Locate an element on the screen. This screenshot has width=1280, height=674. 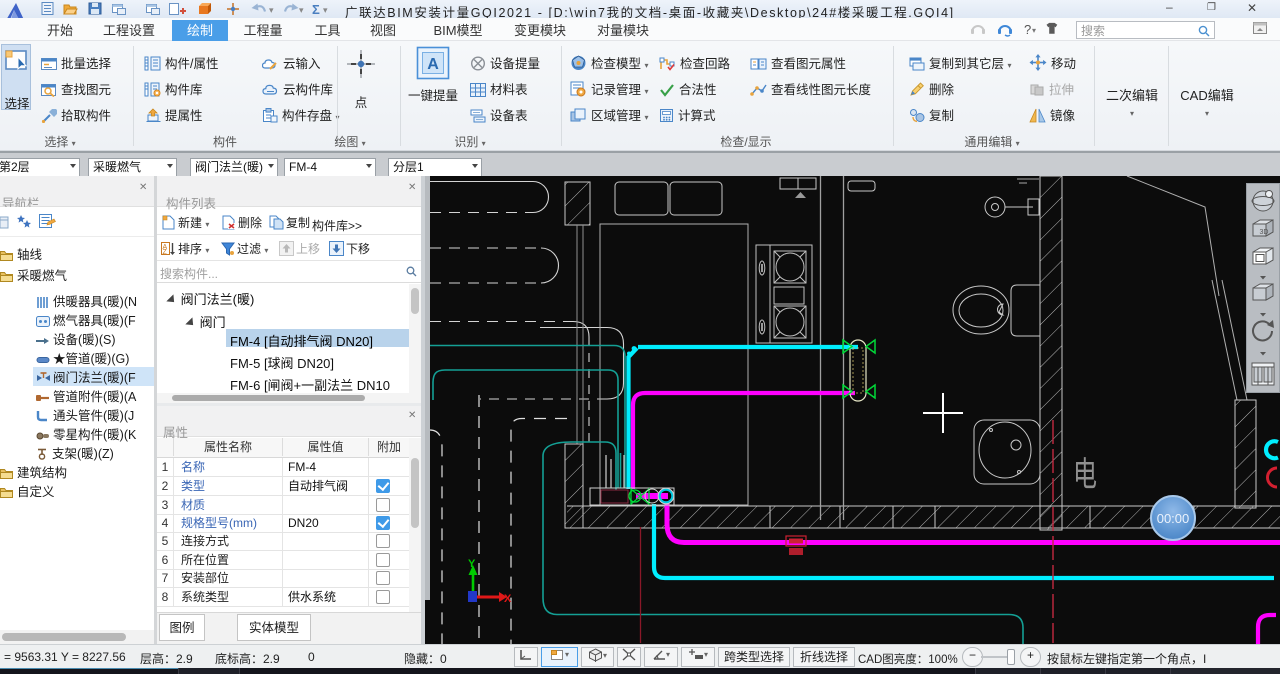
svg-text: Σ is located at coordinates (316, 9).